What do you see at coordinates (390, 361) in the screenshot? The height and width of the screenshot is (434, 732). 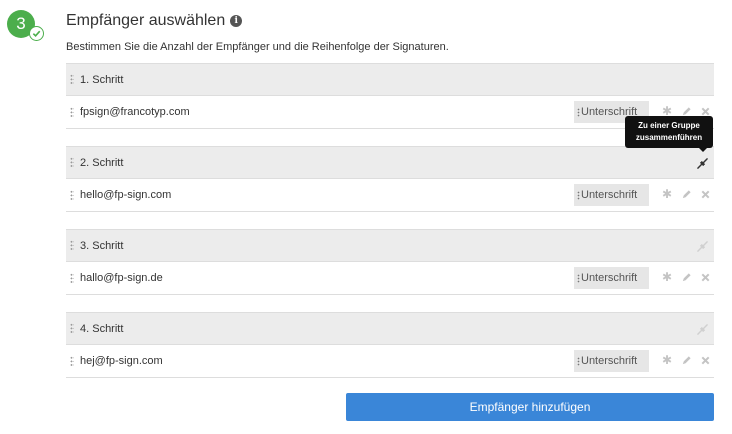 I see `recipient-row: hej@fp-sign.com Unterschrift ✱` at bounding box center [390, 361].